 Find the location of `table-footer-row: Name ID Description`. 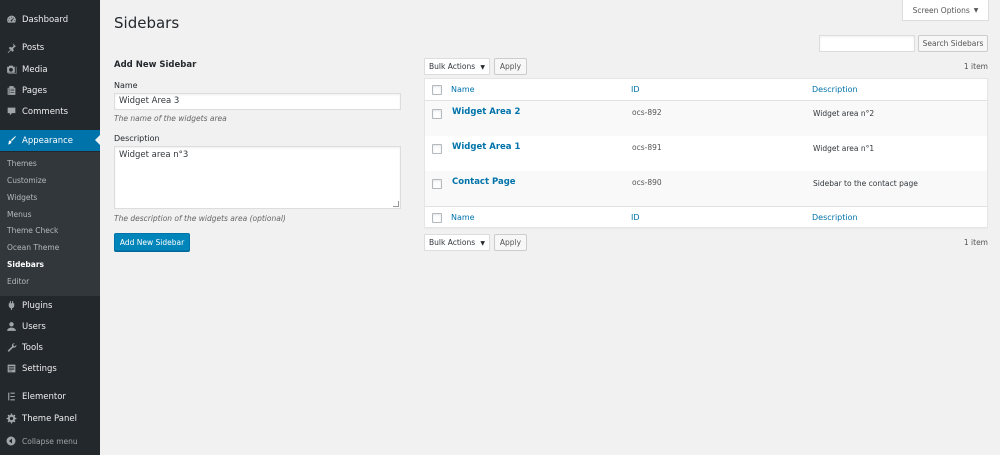

table-footer-row: Name ID Description is located at coordinates (706, 217).